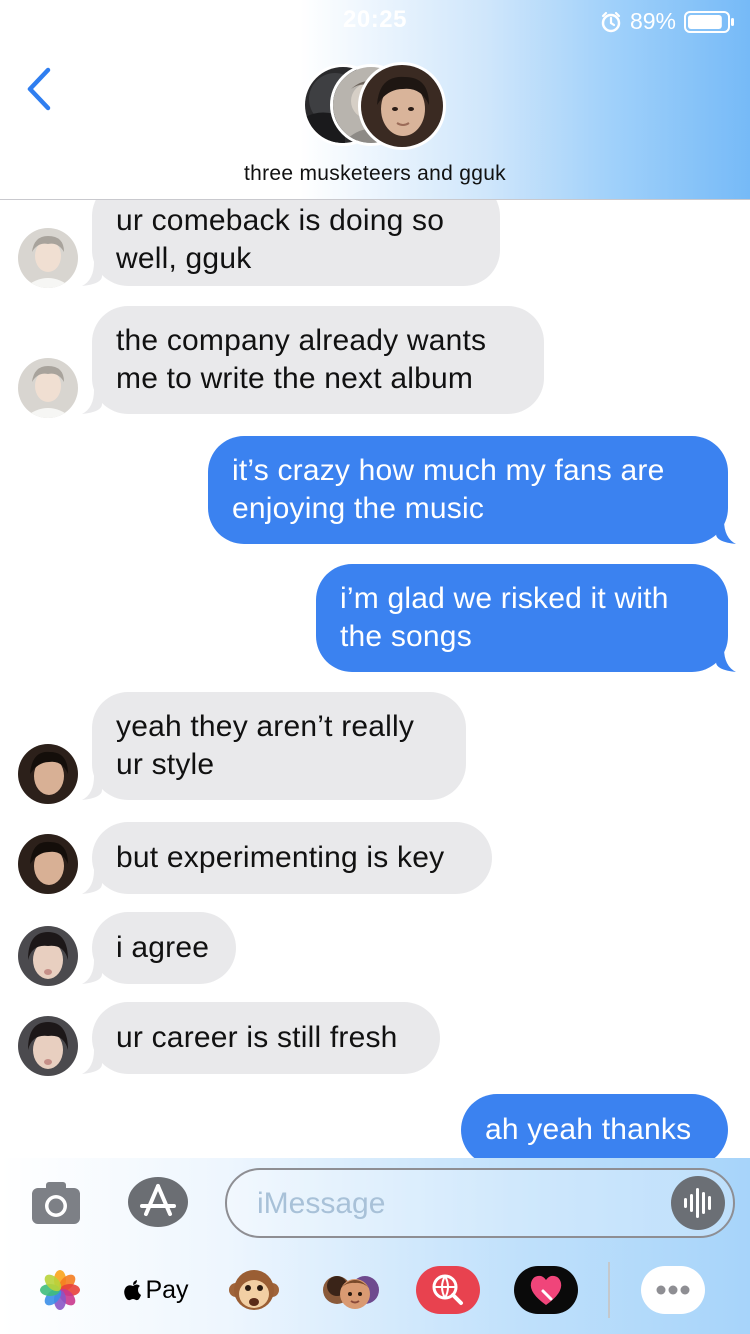 The width and height of the screenshot is (750, 1334). Describe the element at coordinates (448, 470) in the screenshot. I see `message-text-line: it’s crazy how much my fans are` at that location.